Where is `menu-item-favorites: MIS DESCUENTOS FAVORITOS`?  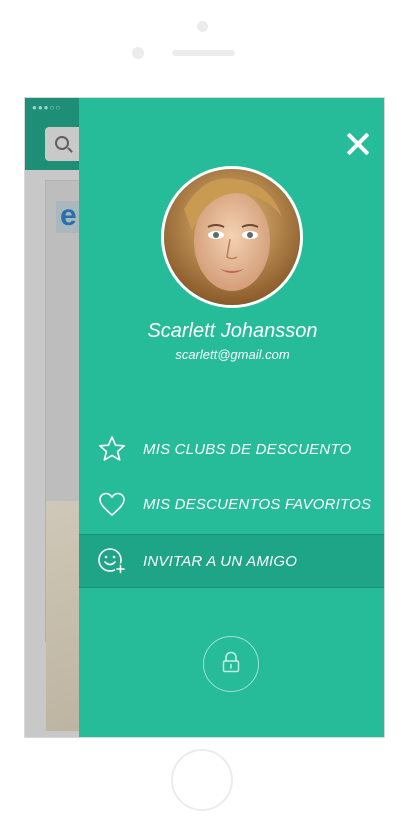 menu-item-favorites: MIS DESCUENTOS FAVORITOS is located at coordinates (231, 504).